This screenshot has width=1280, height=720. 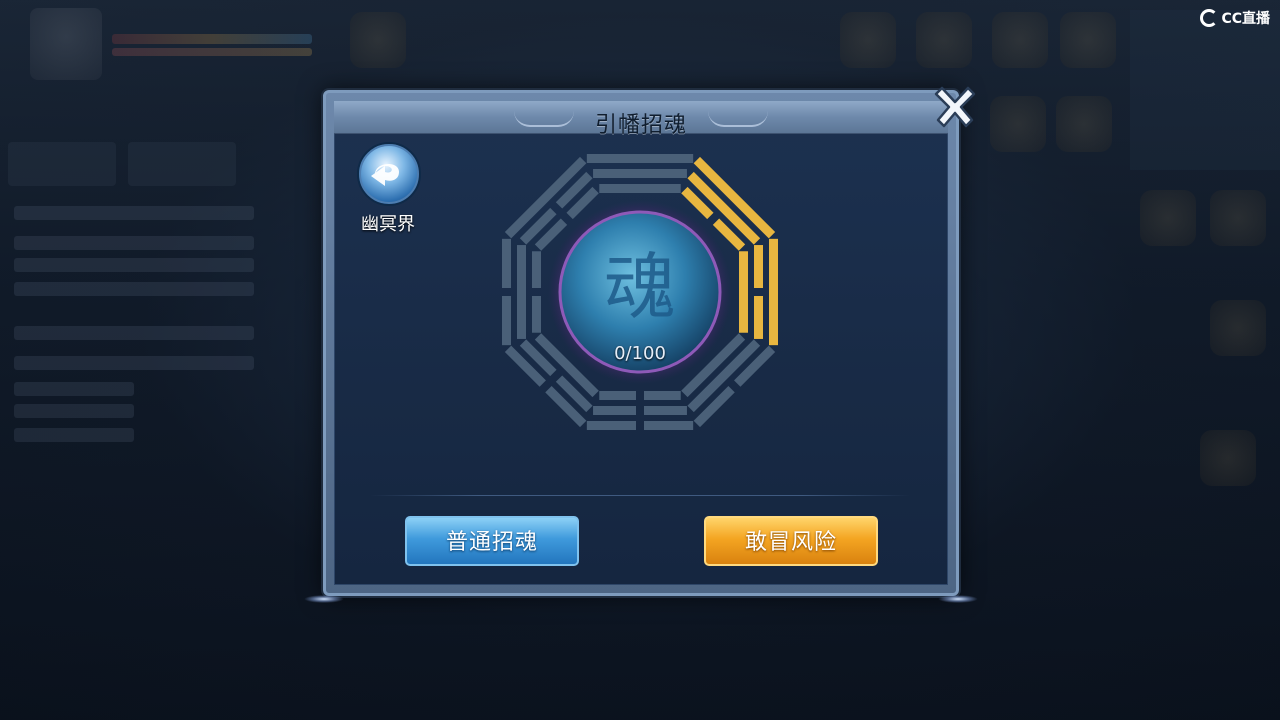 I want to click on bagua-svg: 魂, so click(x=640, y=292).